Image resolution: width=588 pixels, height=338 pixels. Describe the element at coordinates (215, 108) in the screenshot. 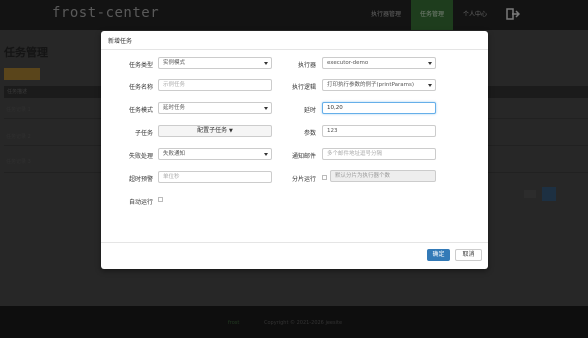

I see `task-mode-select: 延时任务` at that location.